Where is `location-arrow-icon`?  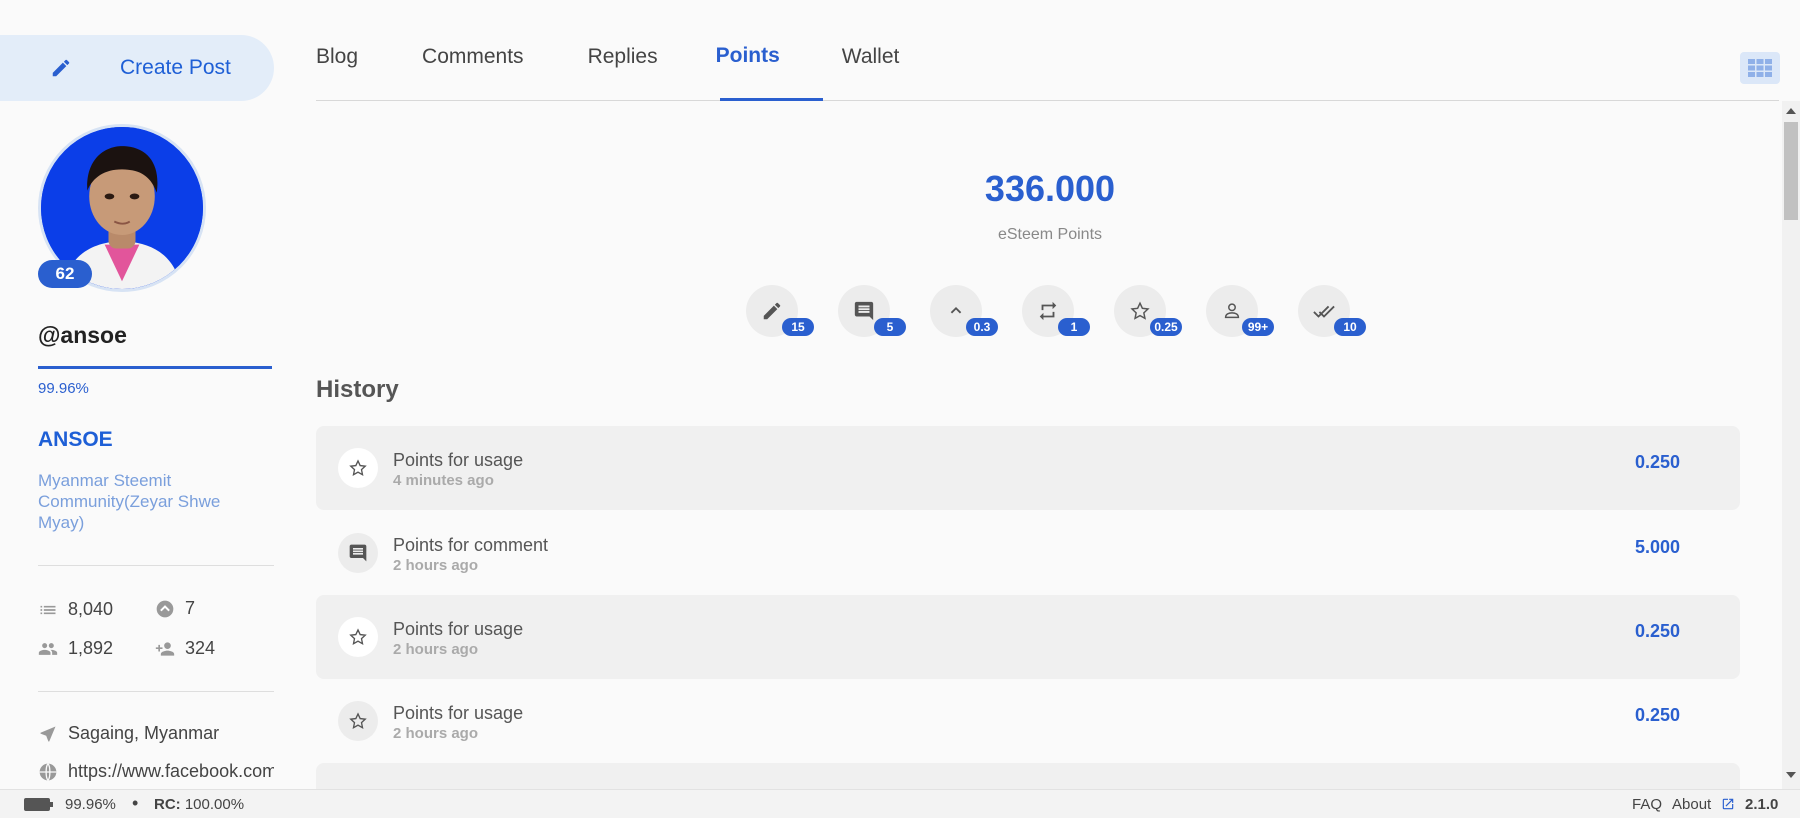 location-arrow-icon is located at coordinates (48, 733).